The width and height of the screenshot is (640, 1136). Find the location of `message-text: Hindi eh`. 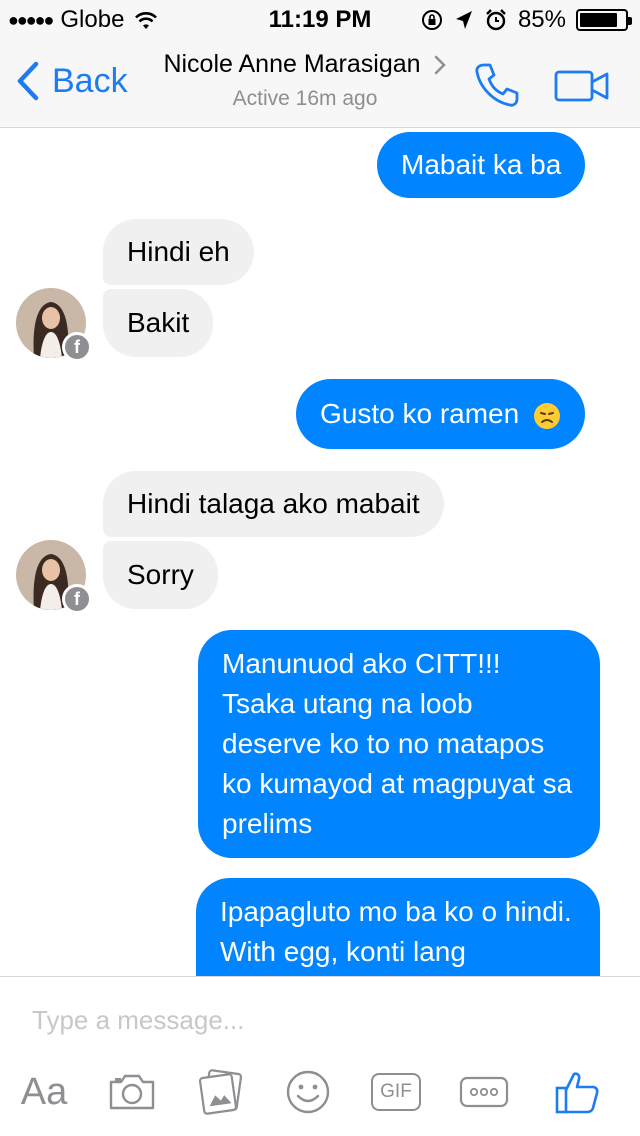

message-text: Hindi eh is located at coordinates (178, 251).